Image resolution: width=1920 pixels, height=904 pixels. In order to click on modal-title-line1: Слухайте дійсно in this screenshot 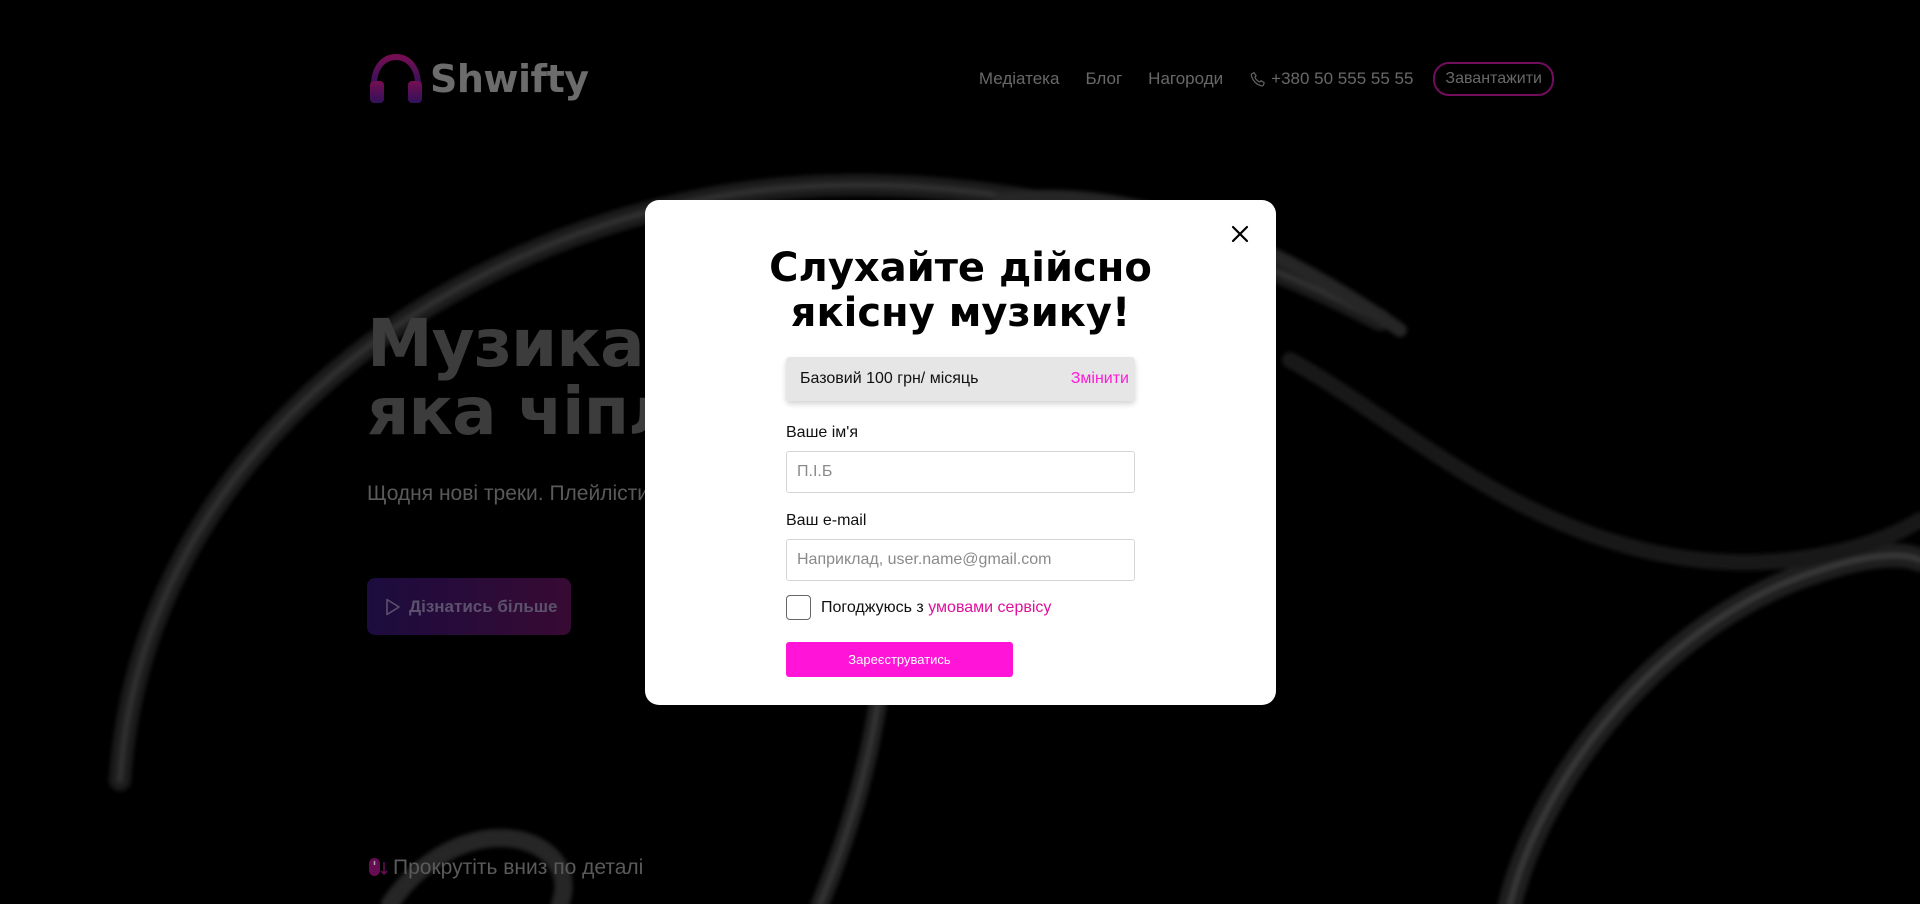, I will do `click(960, 268)`.